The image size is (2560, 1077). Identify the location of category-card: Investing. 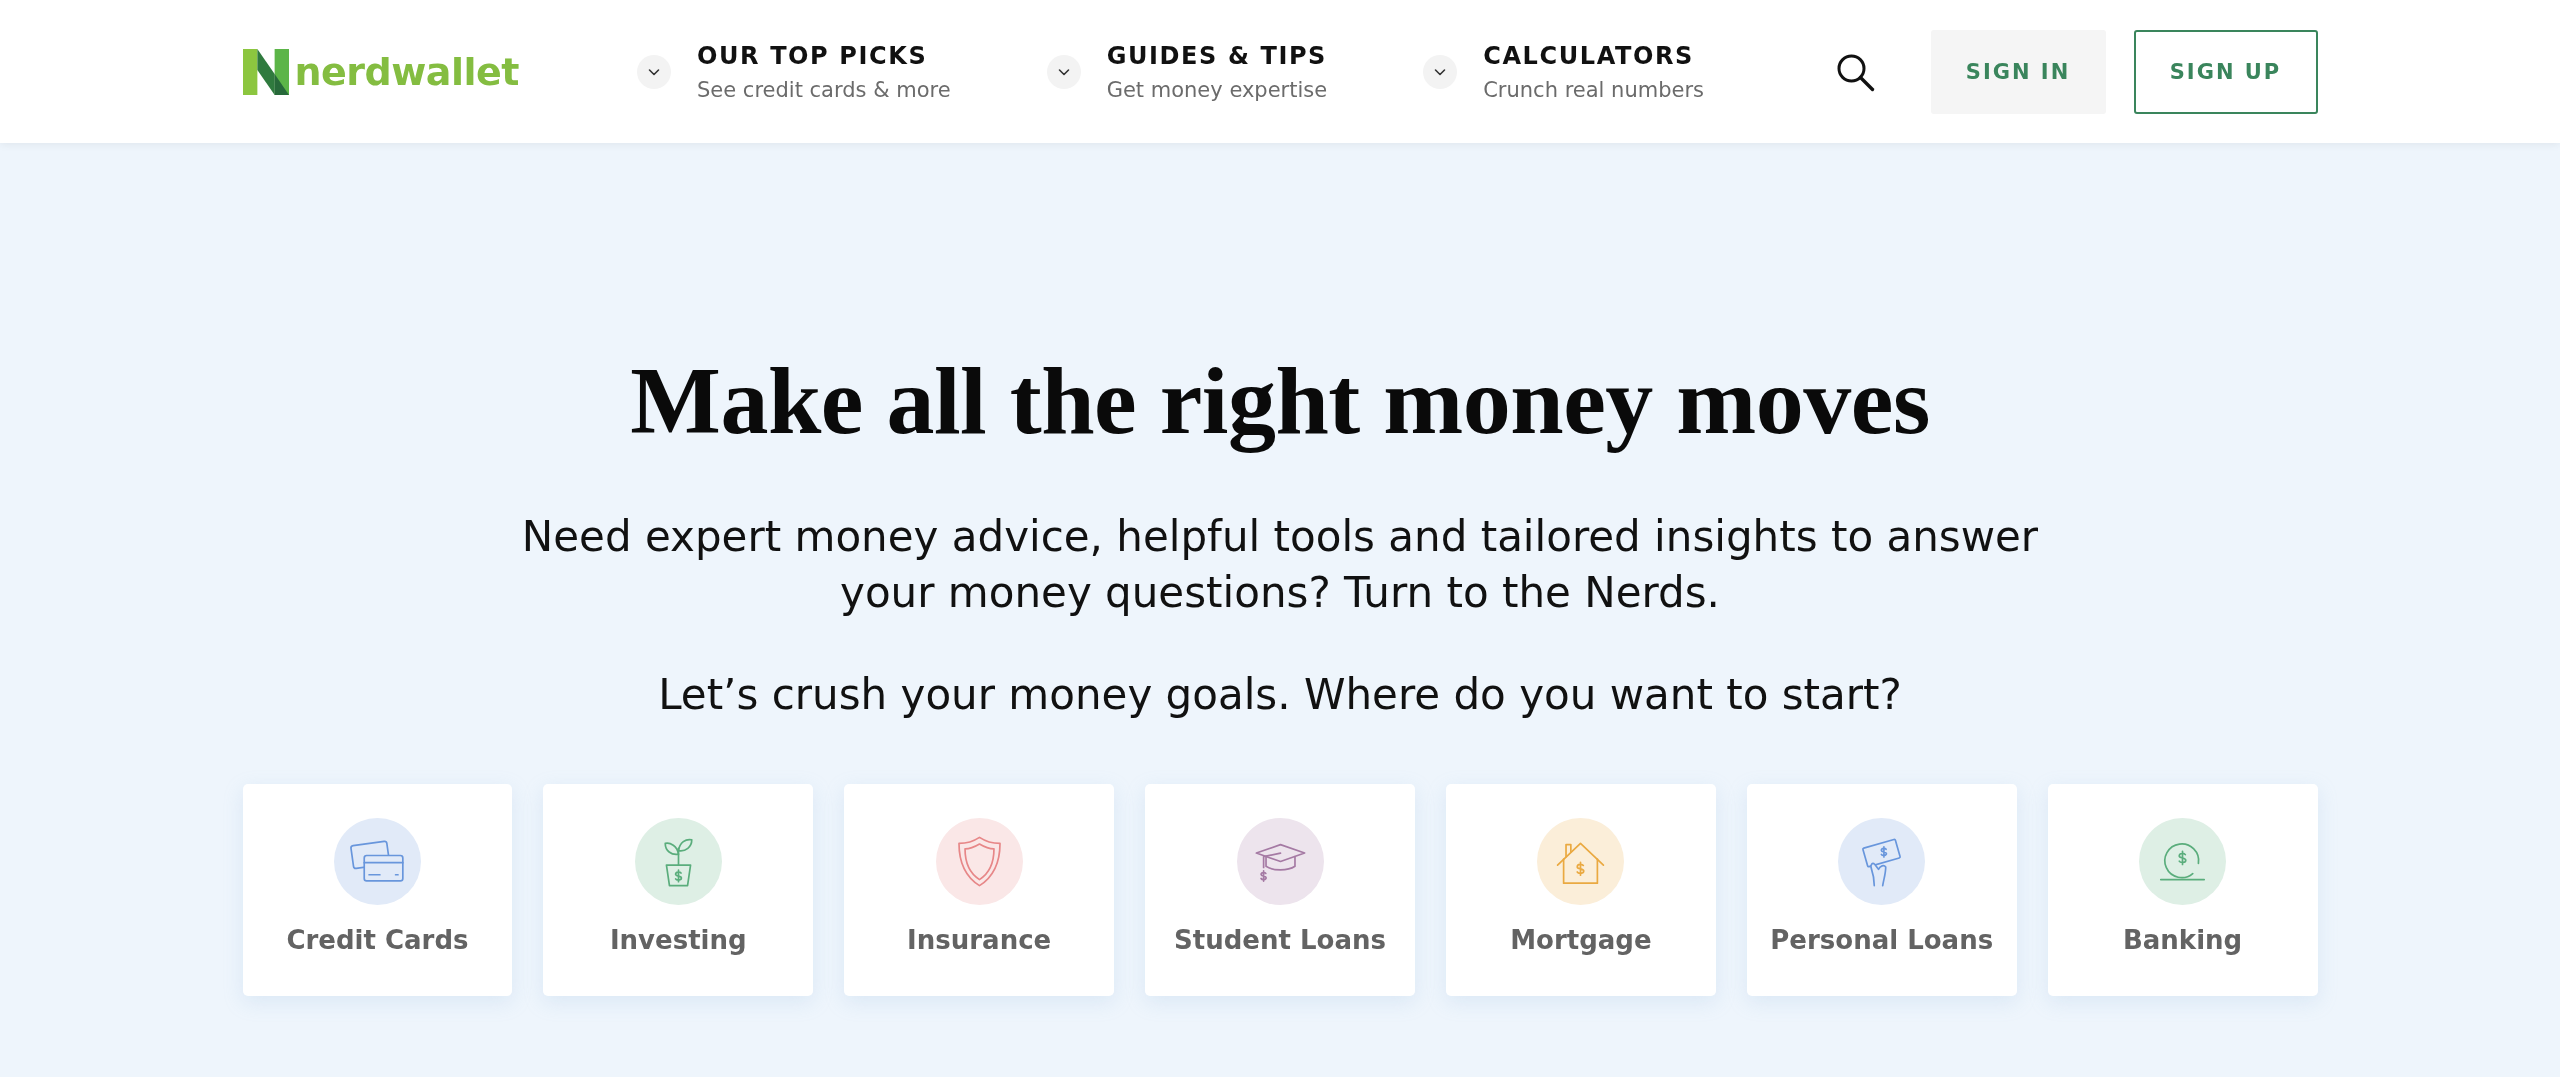
(678, 890).